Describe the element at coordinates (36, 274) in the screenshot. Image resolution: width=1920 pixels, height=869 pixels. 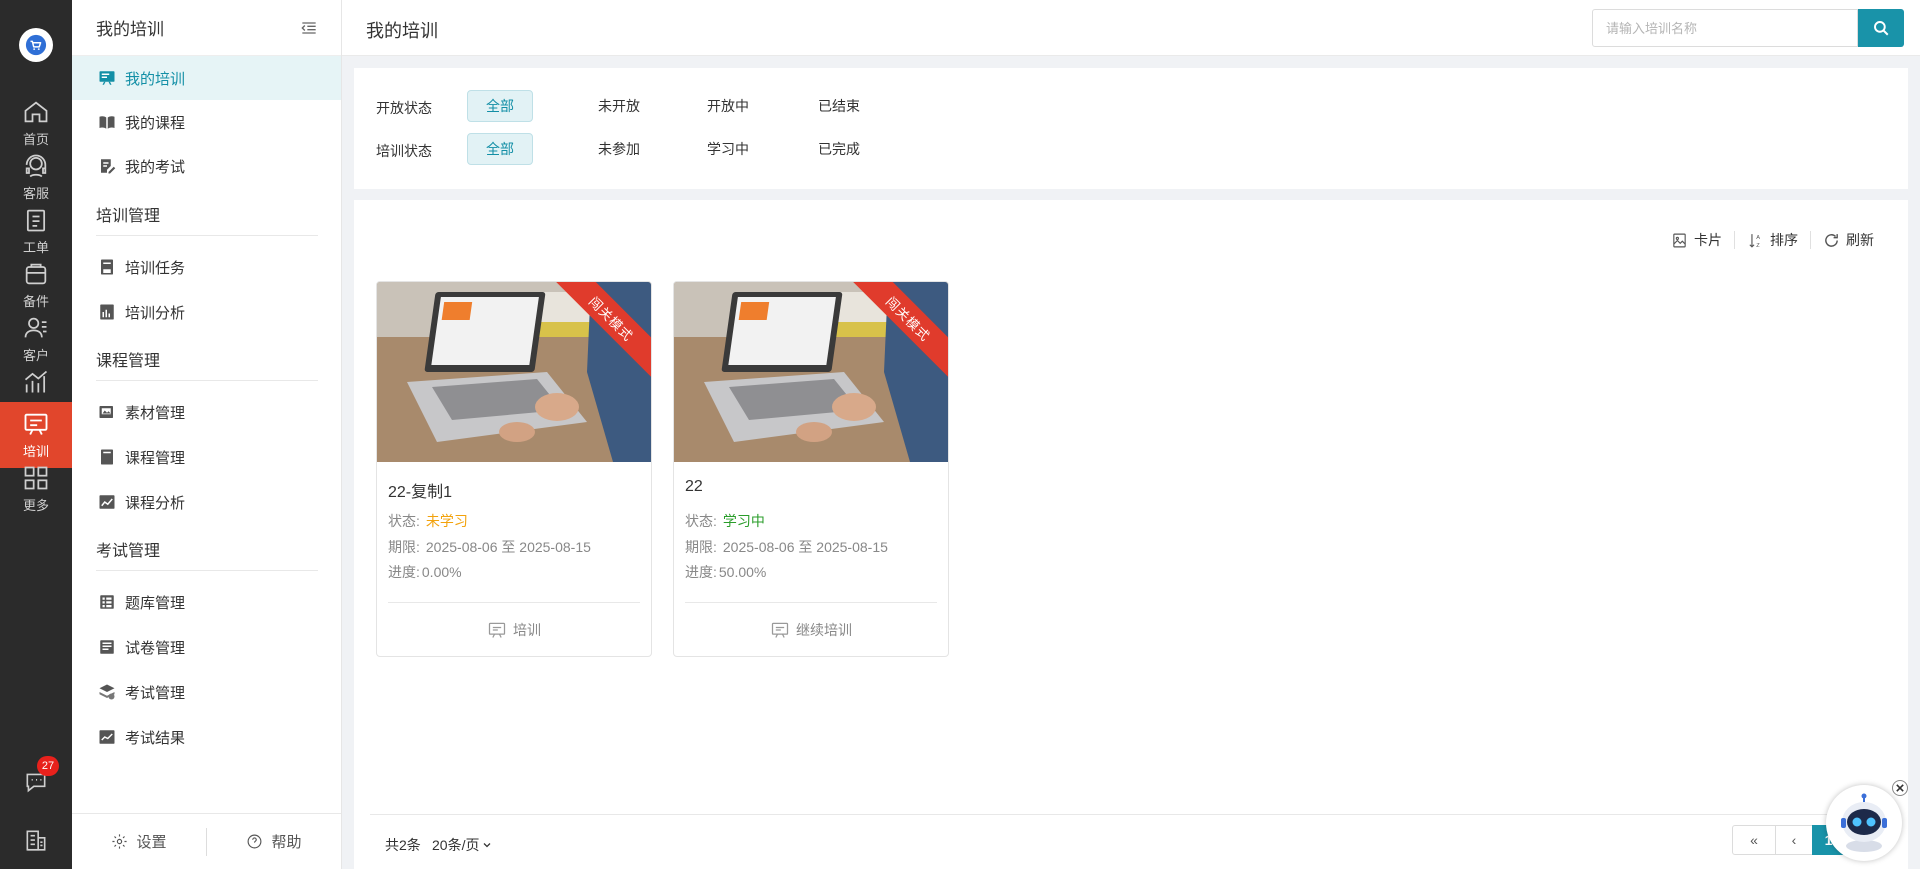
I see `box-icon` at that location.